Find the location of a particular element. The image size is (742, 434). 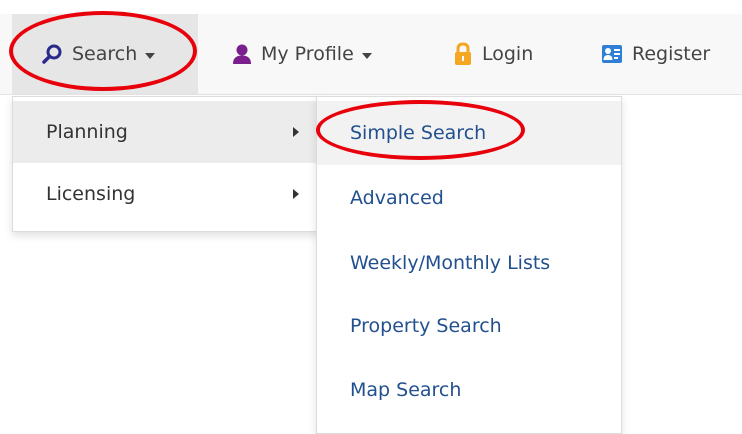

submenu-item-simple-search-label: Simple Search is located at coordinates (418, 133).